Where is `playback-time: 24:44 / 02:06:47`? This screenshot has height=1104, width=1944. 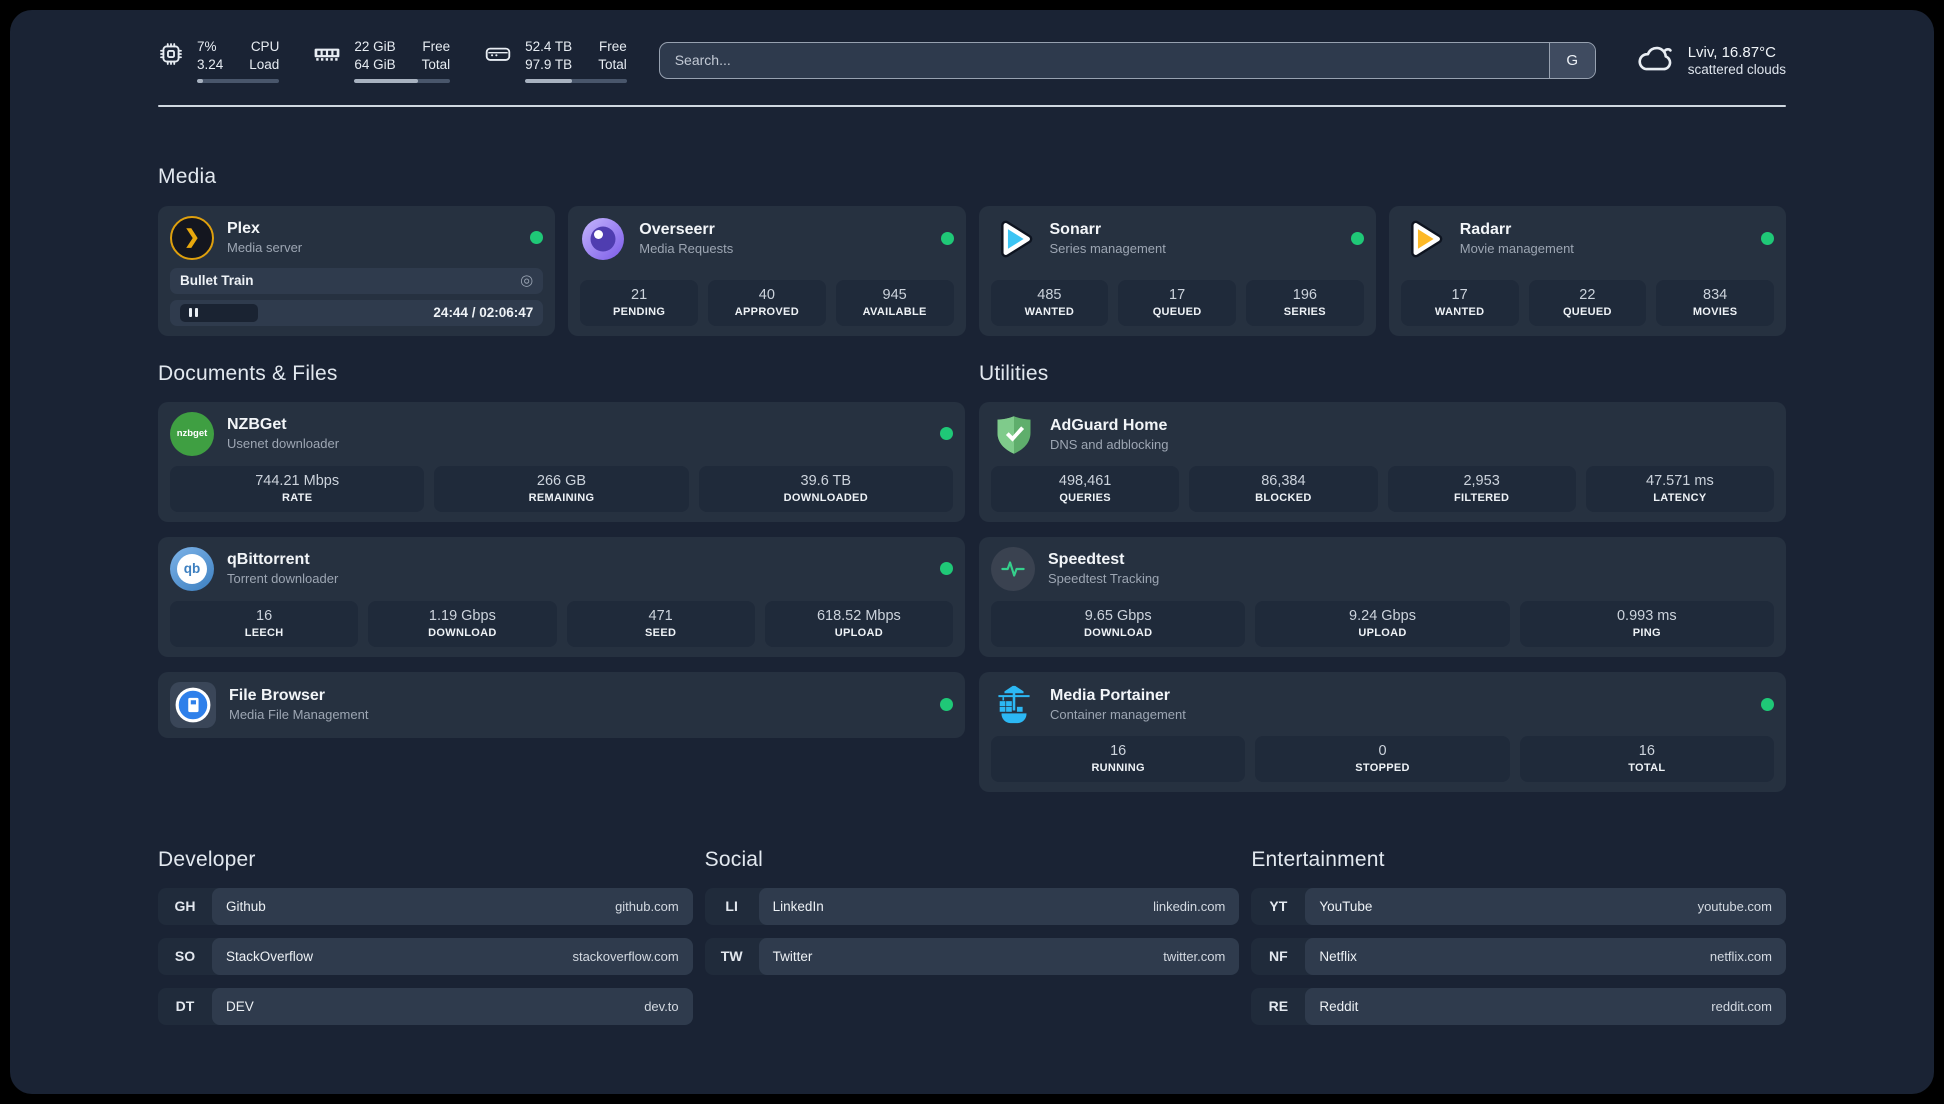
playback-time: 24:44 / 02:06:47 is located at coordinates (483, 313).